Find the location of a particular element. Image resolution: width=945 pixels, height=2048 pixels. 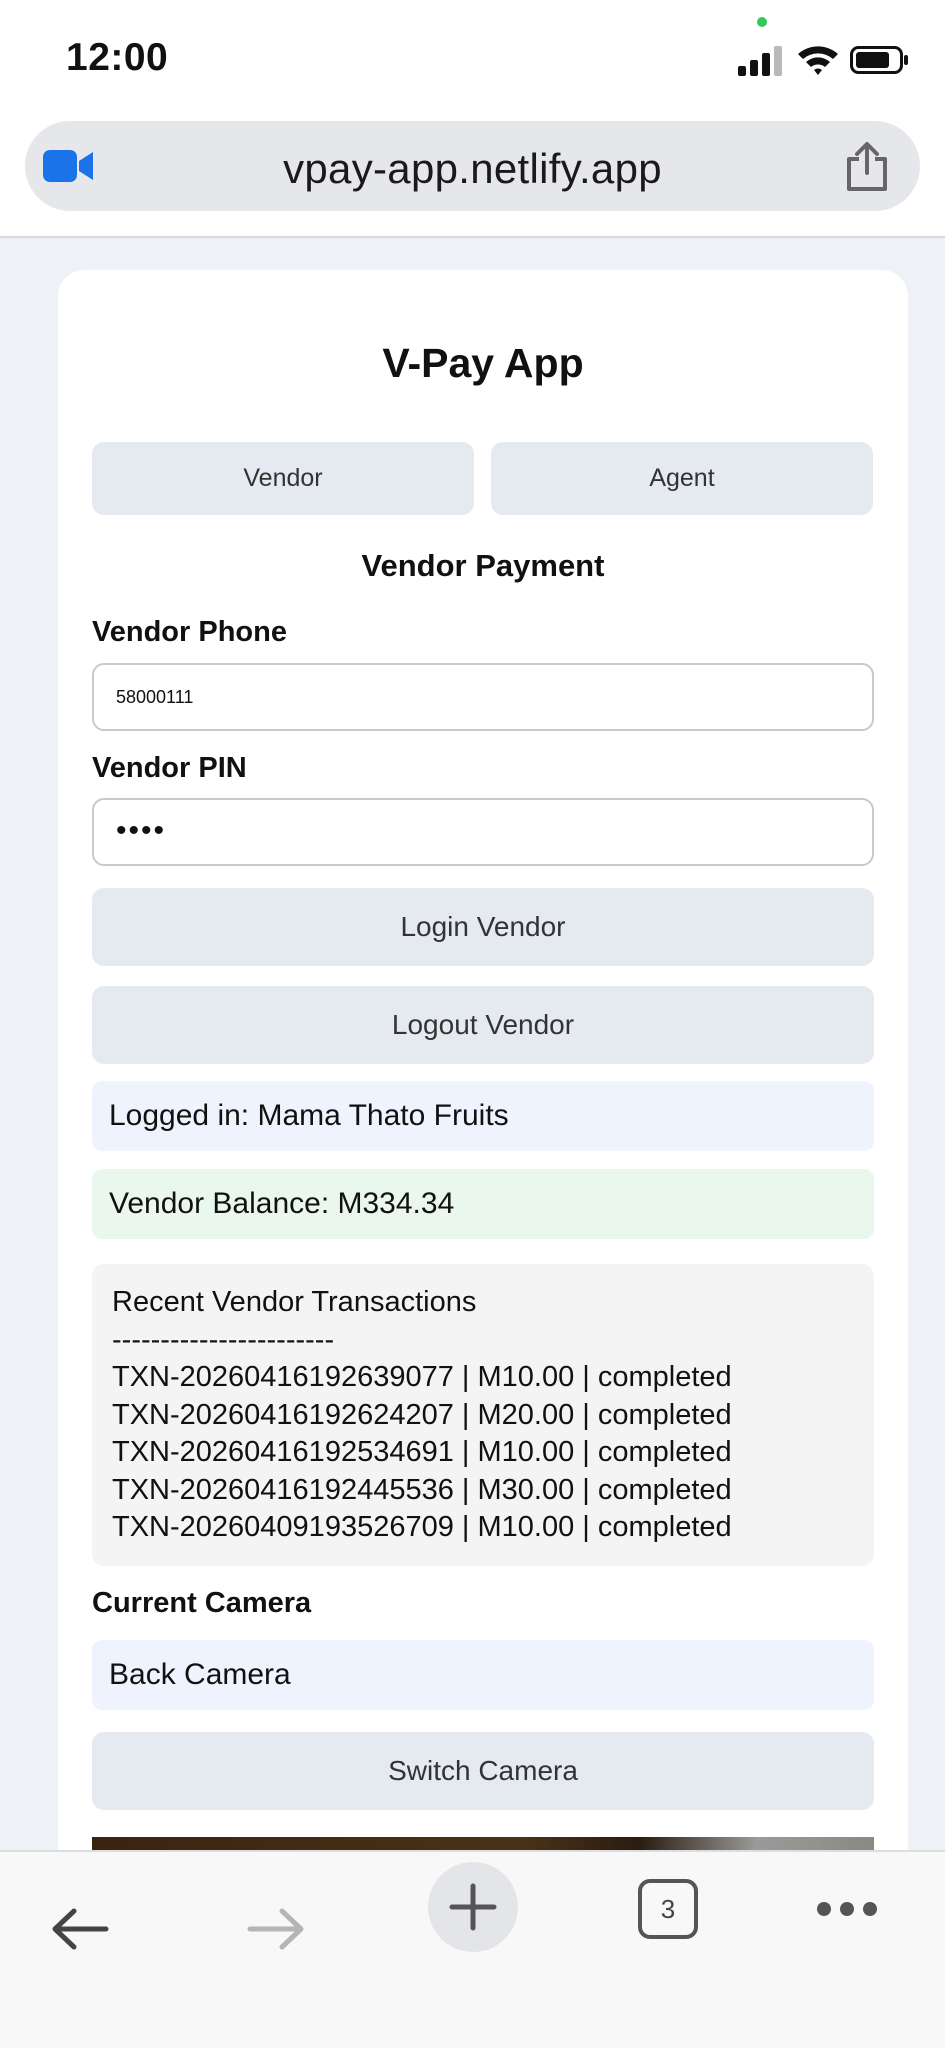

vendor-phone-label: Vendor Phone is located at coordinates (189, 632).